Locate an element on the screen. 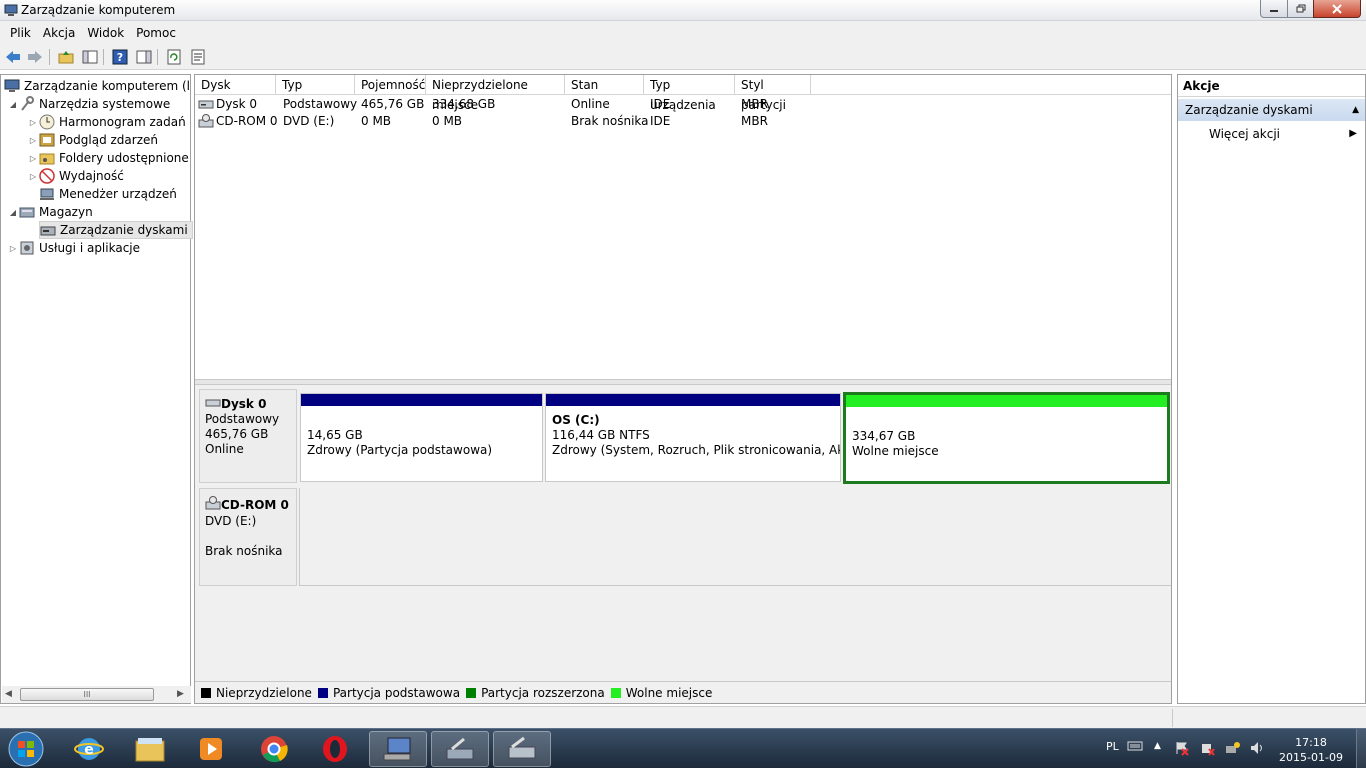 This screenshot has width=1366, height=768. menu-bar: Plik Akcja Widok Pomoc is located at coordinates (683, 32).